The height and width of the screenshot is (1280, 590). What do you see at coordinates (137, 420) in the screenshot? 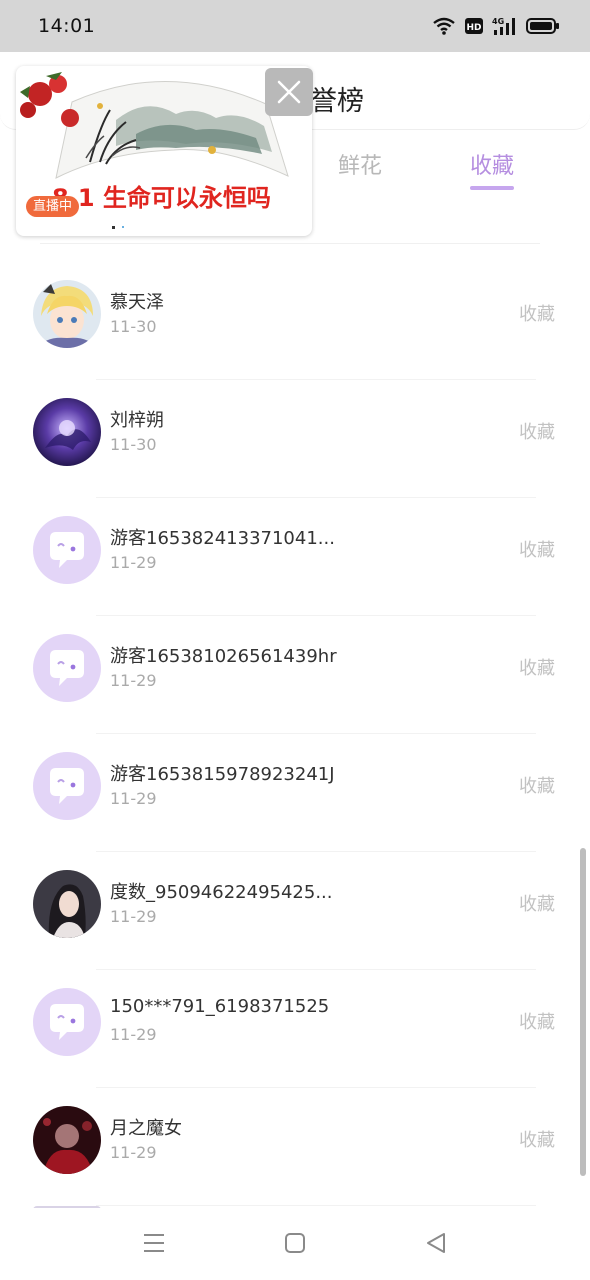
I see `user-name: 刘梓朔` at bounding box center [137, 420].